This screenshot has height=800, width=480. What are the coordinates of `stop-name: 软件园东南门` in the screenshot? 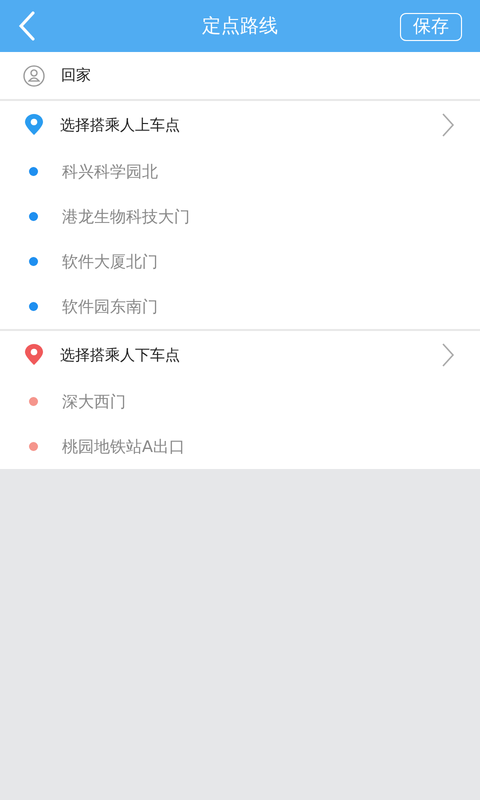 It's located at (110, 307).